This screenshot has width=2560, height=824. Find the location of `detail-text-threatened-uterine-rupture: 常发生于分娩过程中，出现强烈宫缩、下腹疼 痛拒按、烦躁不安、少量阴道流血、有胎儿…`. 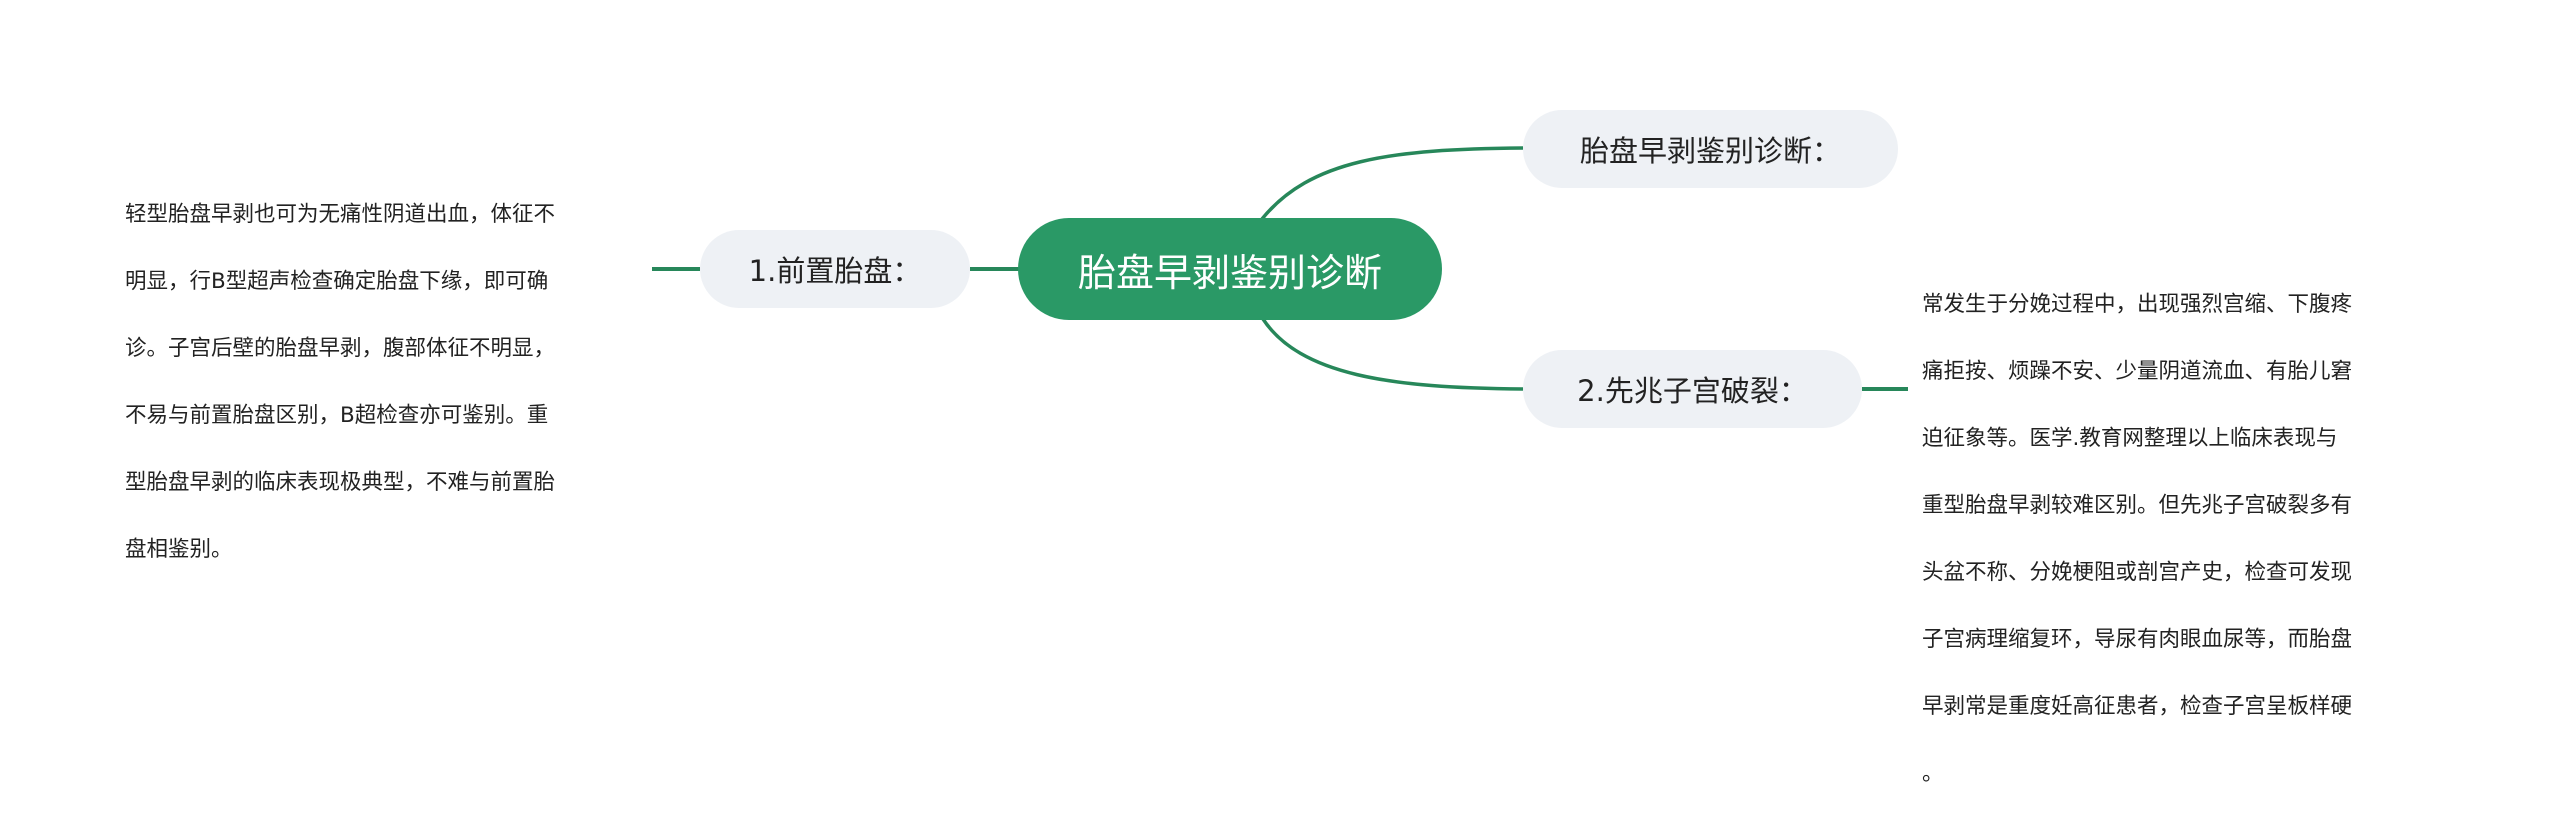

detail-text-threatened-uterine-rupture: 常发生于分娩过程中，出现强烈宫缩、下腹疼 痛拒按、烦躁不安、少量阴道流血、有胎儿… is located at coordinates (2182, 539).